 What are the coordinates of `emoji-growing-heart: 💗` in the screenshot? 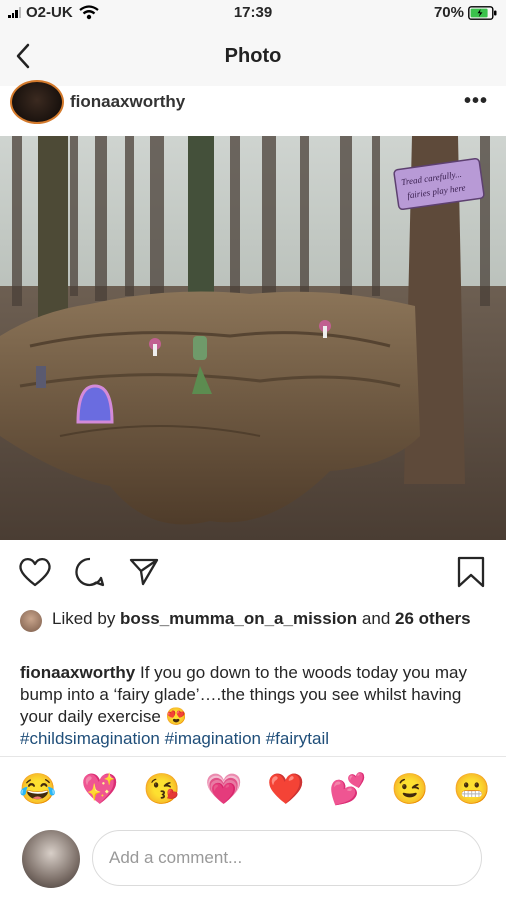 It's located at (223, 790).